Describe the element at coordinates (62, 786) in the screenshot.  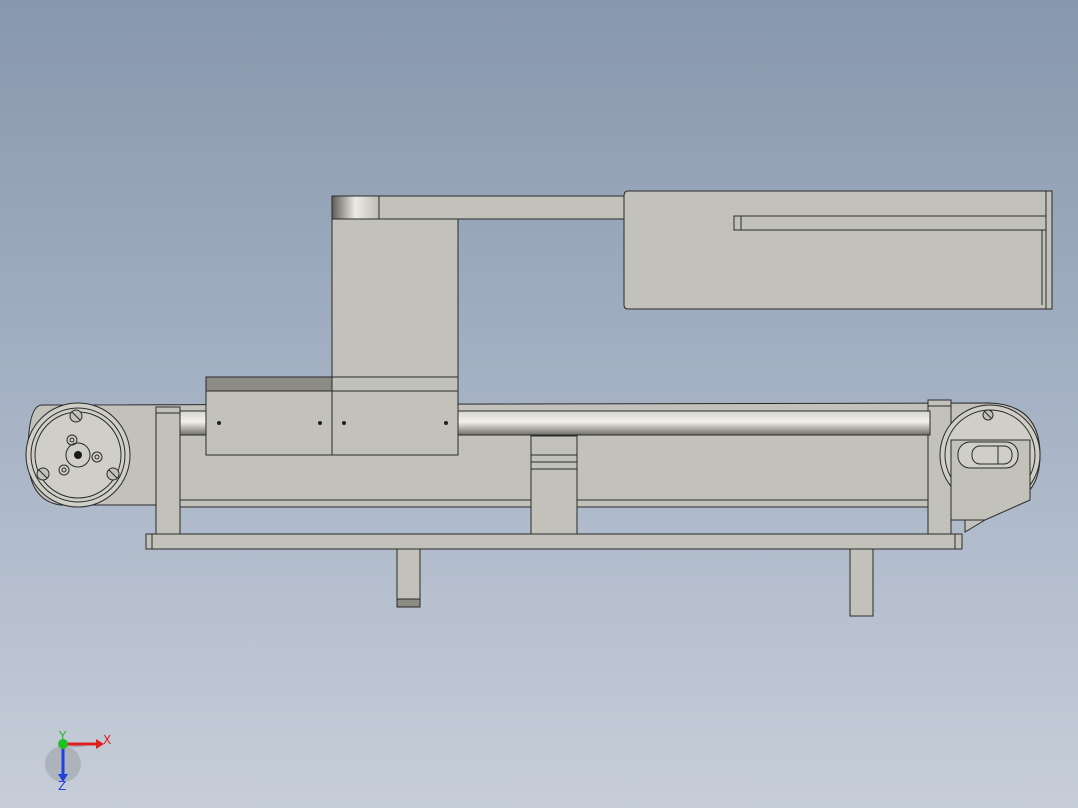
I see `z-axis-label: Z` at that location.